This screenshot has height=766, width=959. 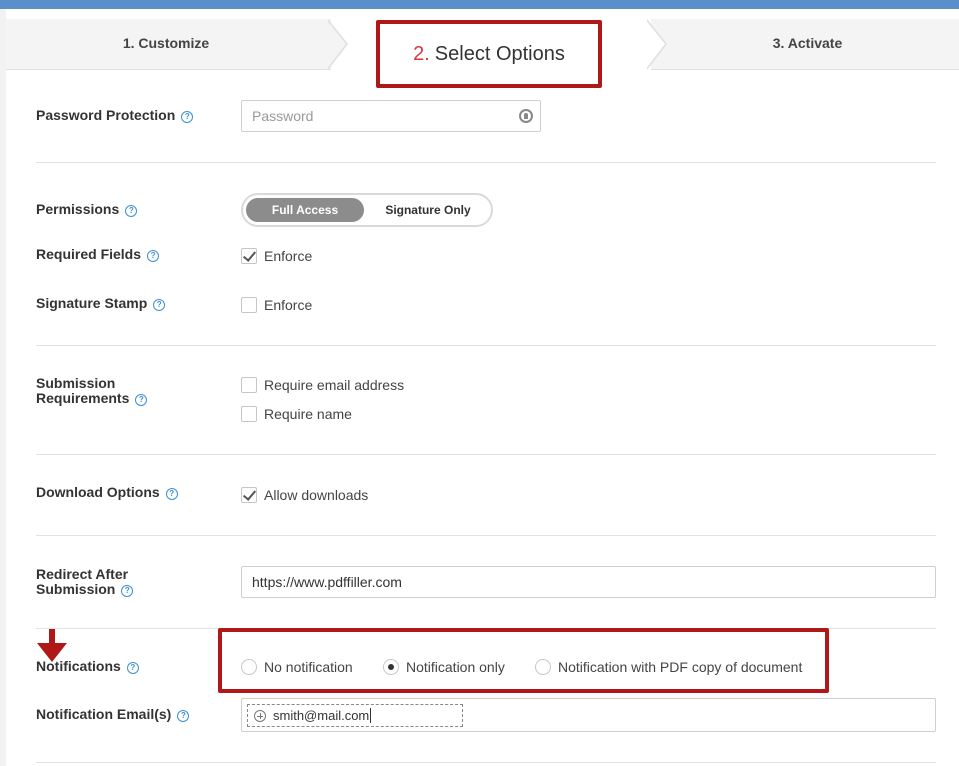 I want to click on email-tag-text: smith@mail.com, so click(x=321, y=715).